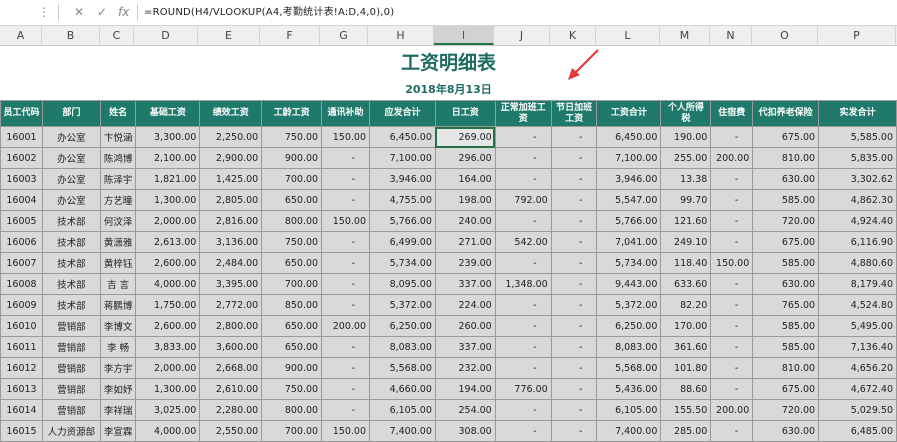  What do you see at coordinates (786, 137) in the screenshot?
I see `table-cell: 675.00` at bounding box center [786, 137].